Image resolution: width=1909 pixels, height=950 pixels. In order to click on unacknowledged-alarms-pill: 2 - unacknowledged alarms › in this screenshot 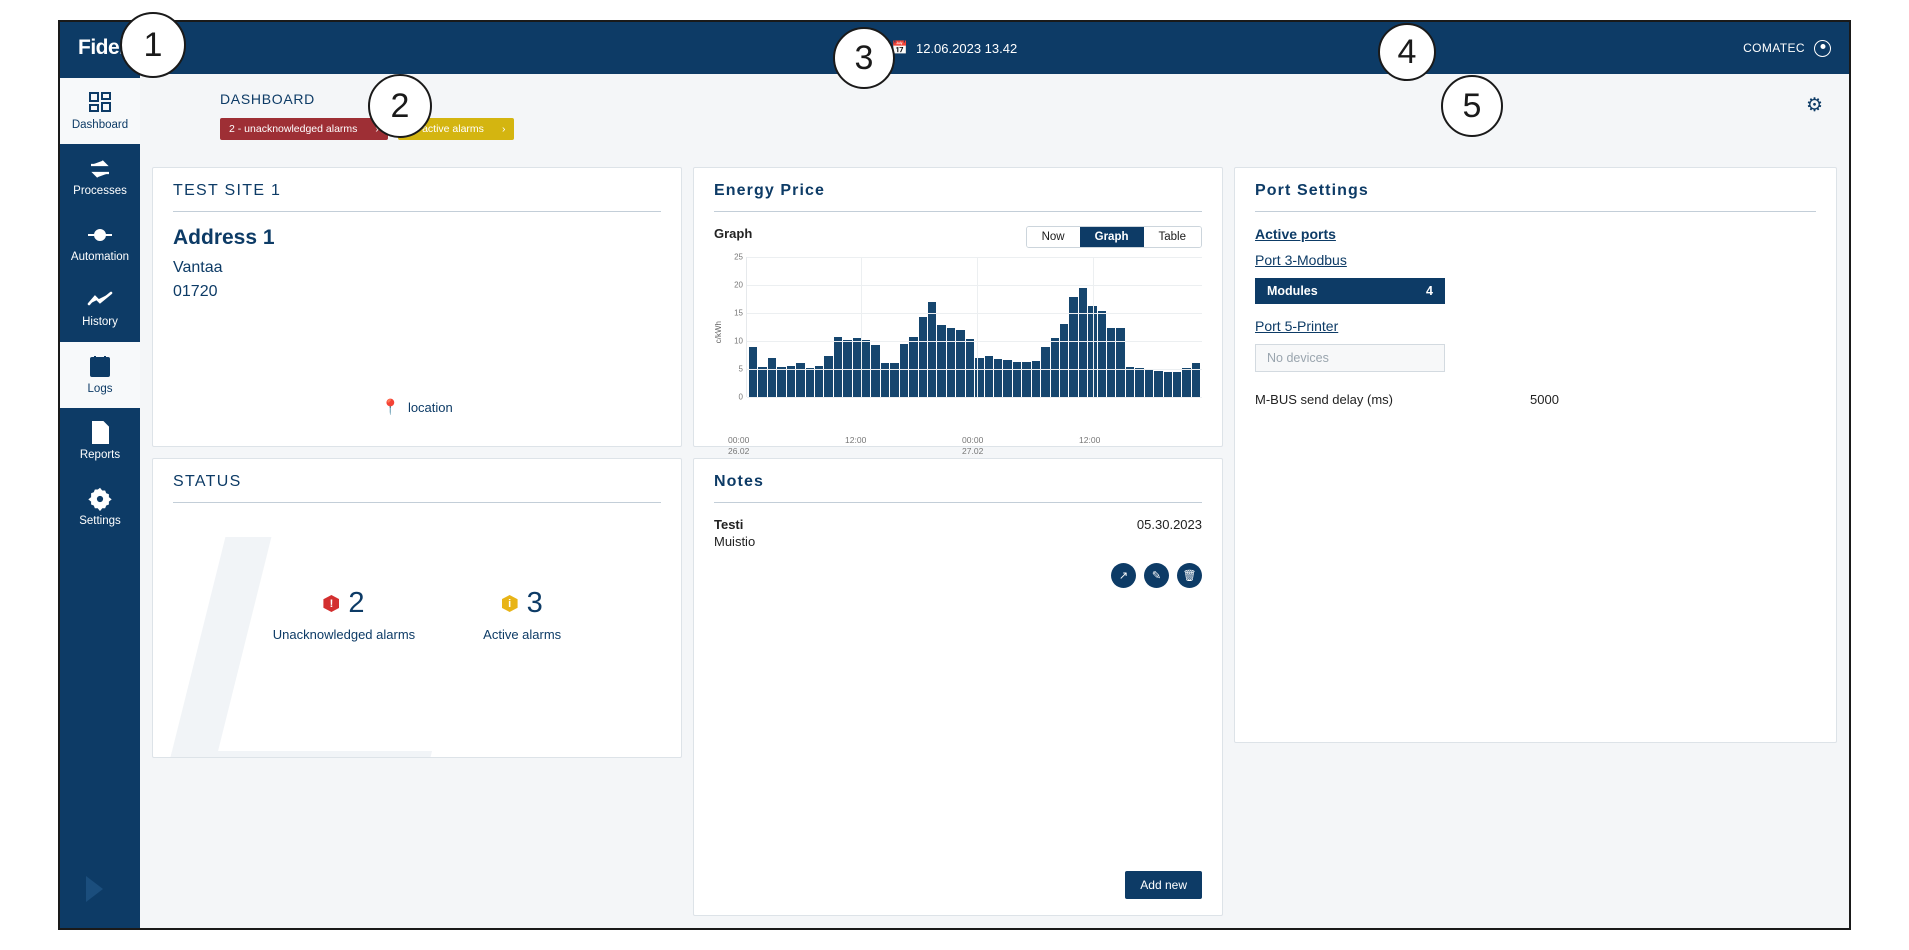, I will do `click(304, 129)`.